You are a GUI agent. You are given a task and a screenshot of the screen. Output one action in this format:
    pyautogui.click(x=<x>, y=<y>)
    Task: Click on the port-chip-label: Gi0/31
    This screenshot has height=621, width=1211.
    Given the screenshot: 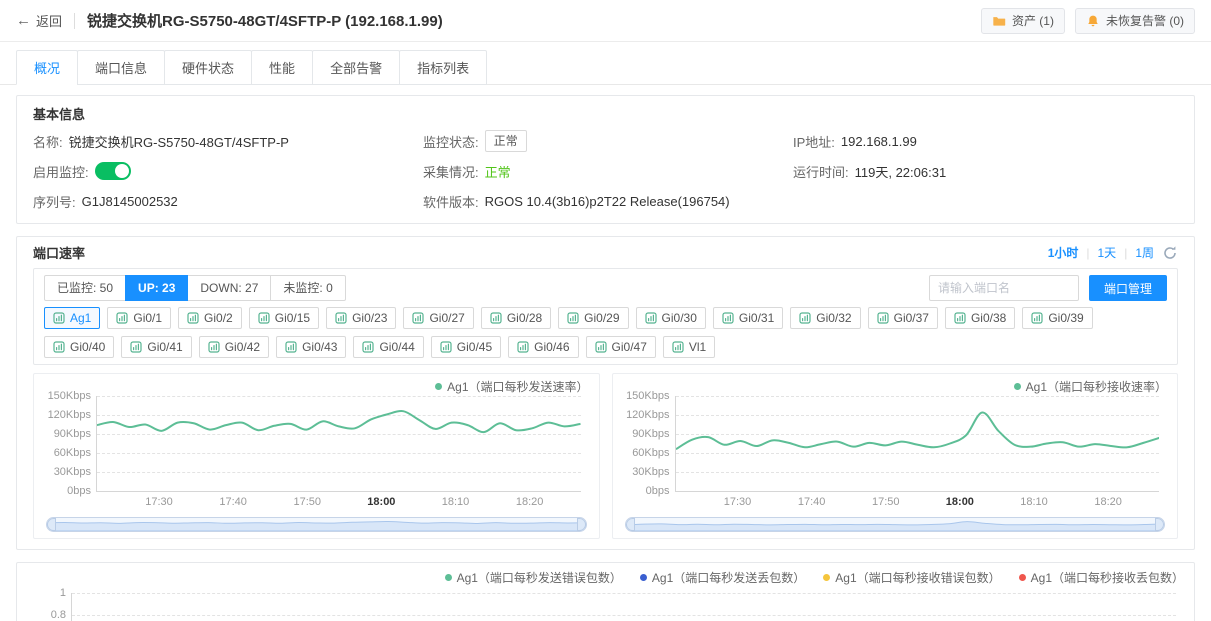 What is the action you would take?
    pyautogui.click(x=756, y=318)
    